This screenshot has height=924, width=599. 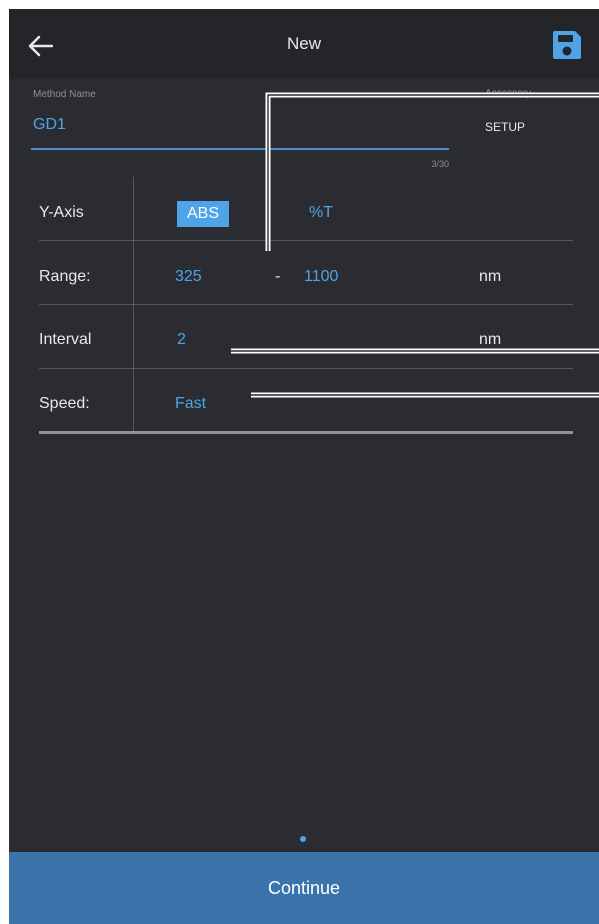 What do you see at coordinates (65, 339) in the screenshot?
I see `interval-label: Interval` at bounding box center [65, 339].